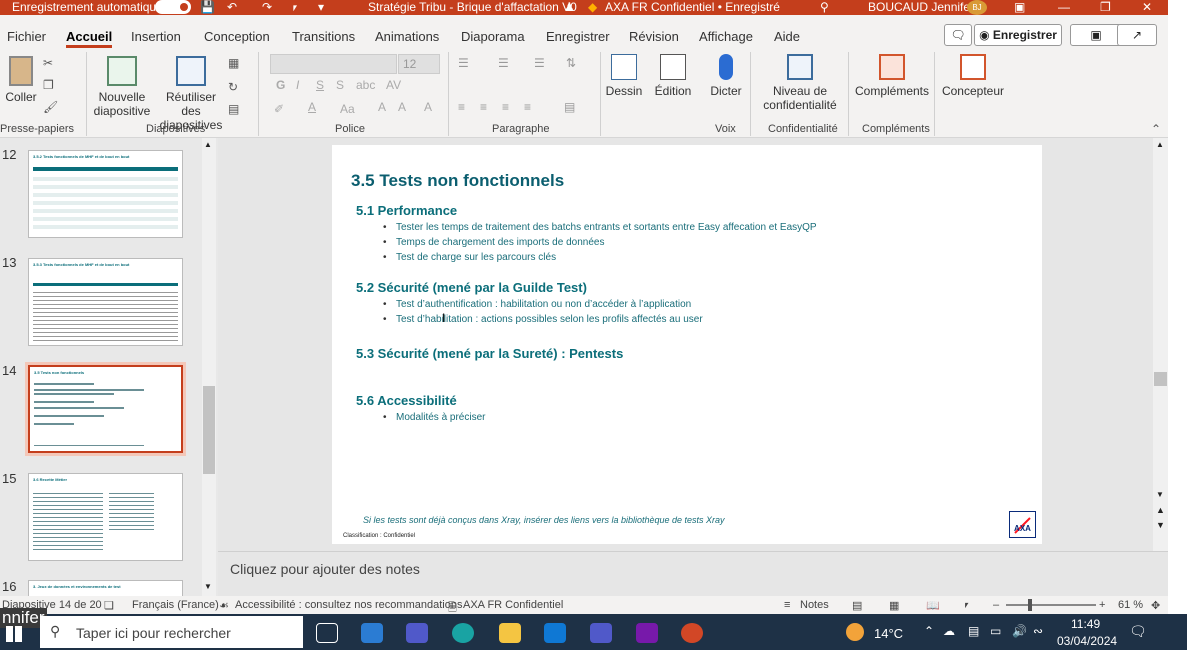  What do you see at coordinates (857, 605) in the screenshot?
I see `normal-view-icon: ▤` at bounding box center [857, 605].